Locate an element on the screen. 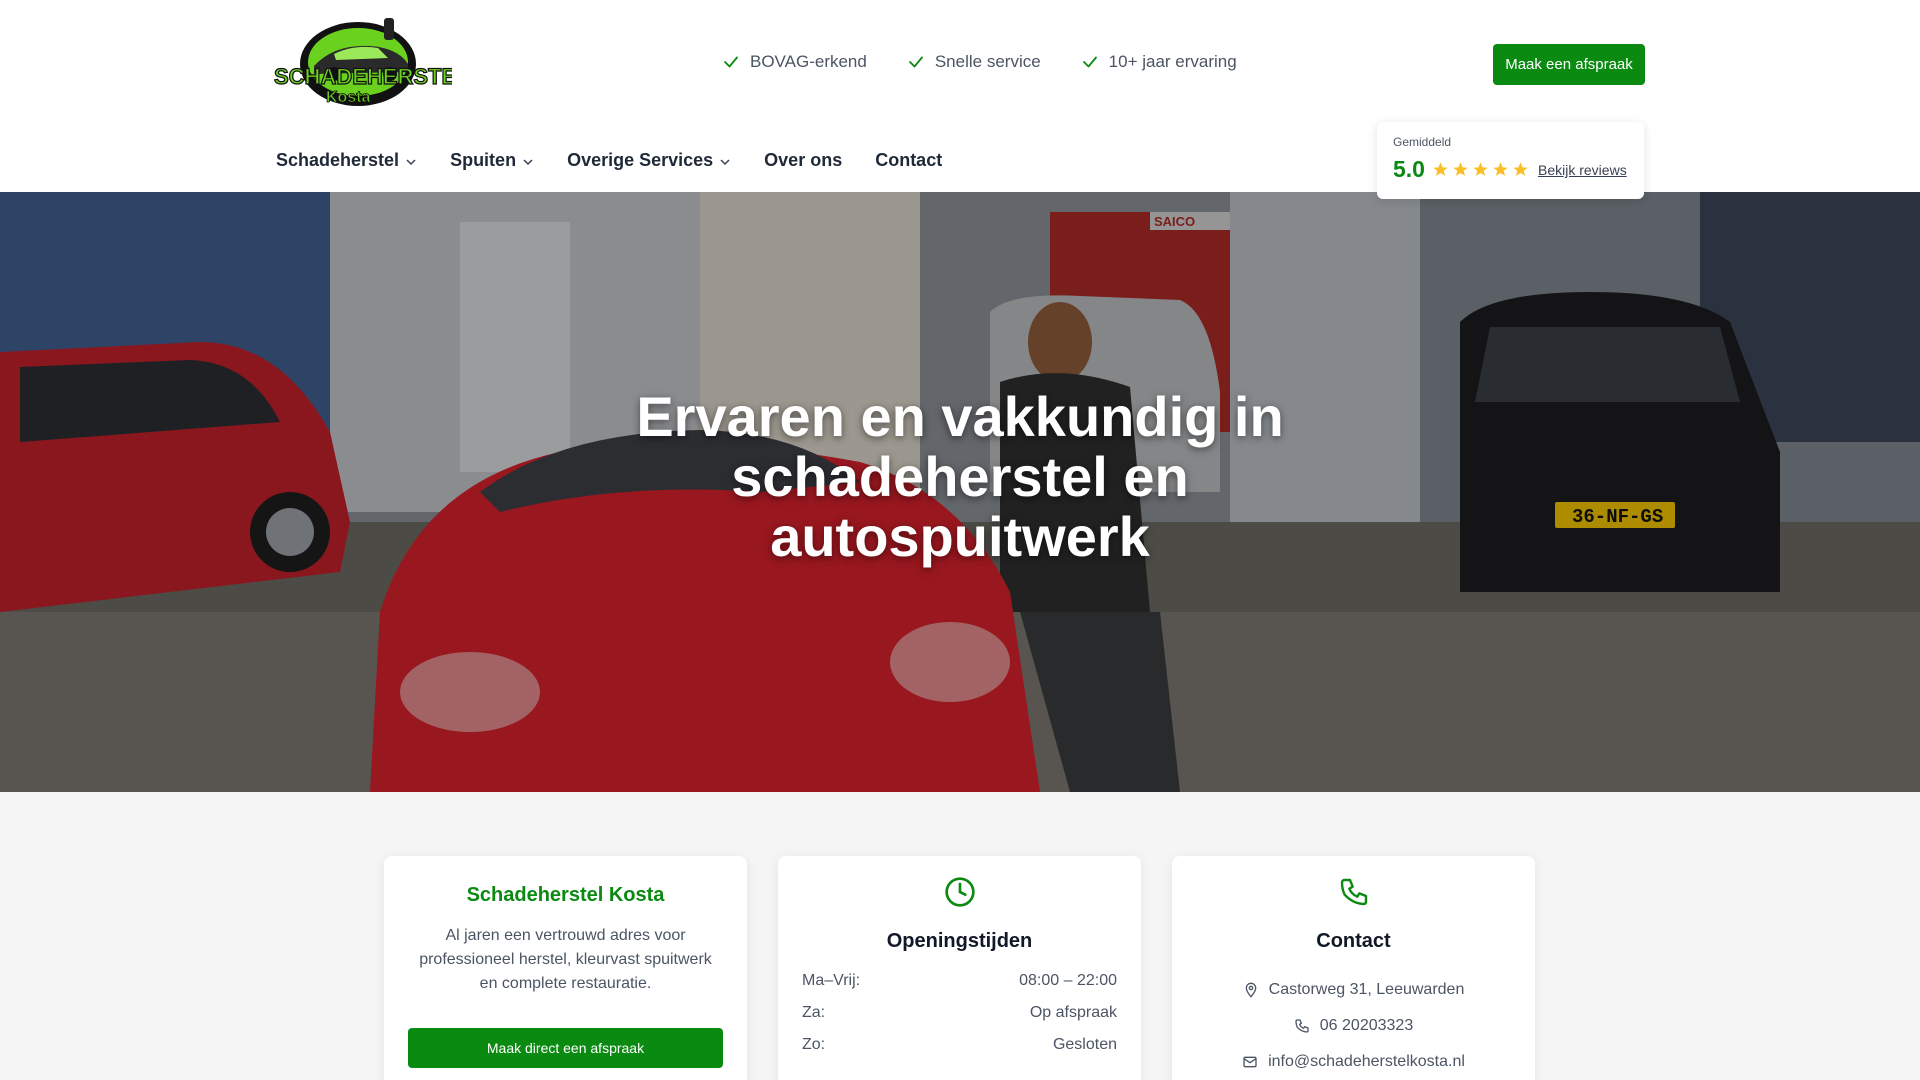 This screenshot has width=1920, height=1080. clock-icon is located at coordinates (959, 892).